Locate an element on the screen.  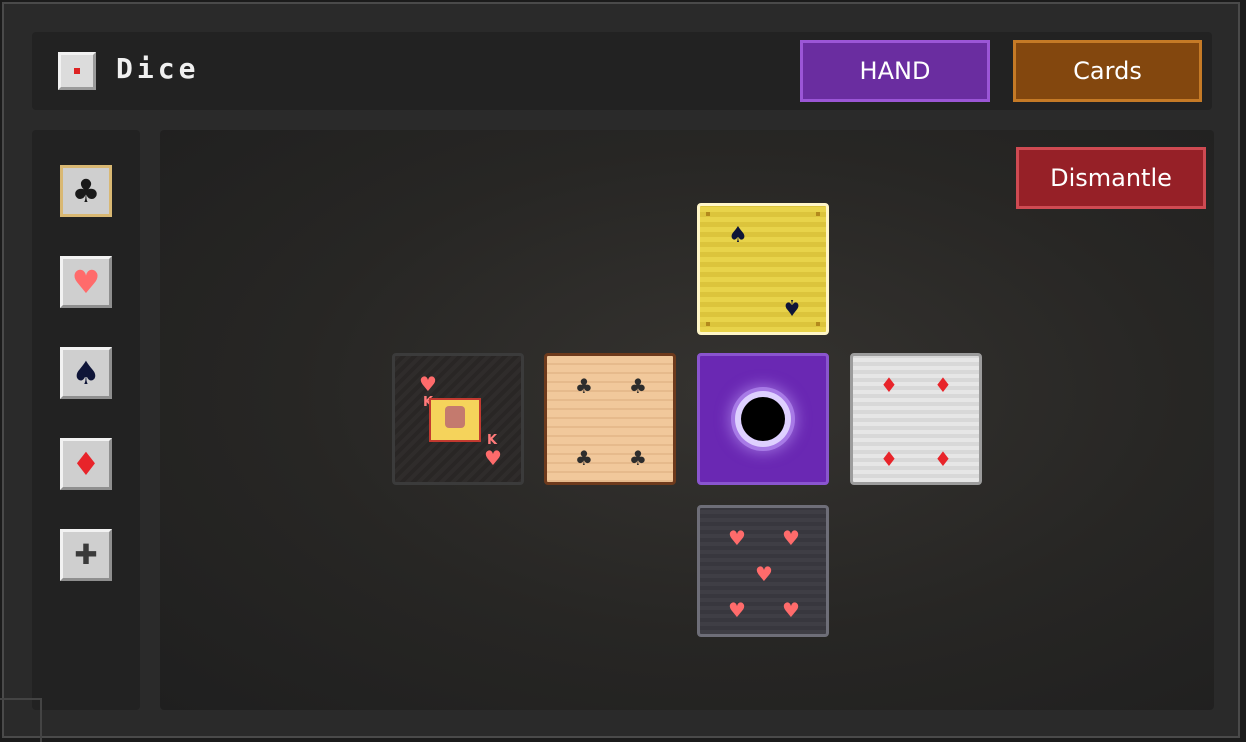
die-face-right: ♦ ♦ ♦ ♦ is located at coordinates (916, 419).